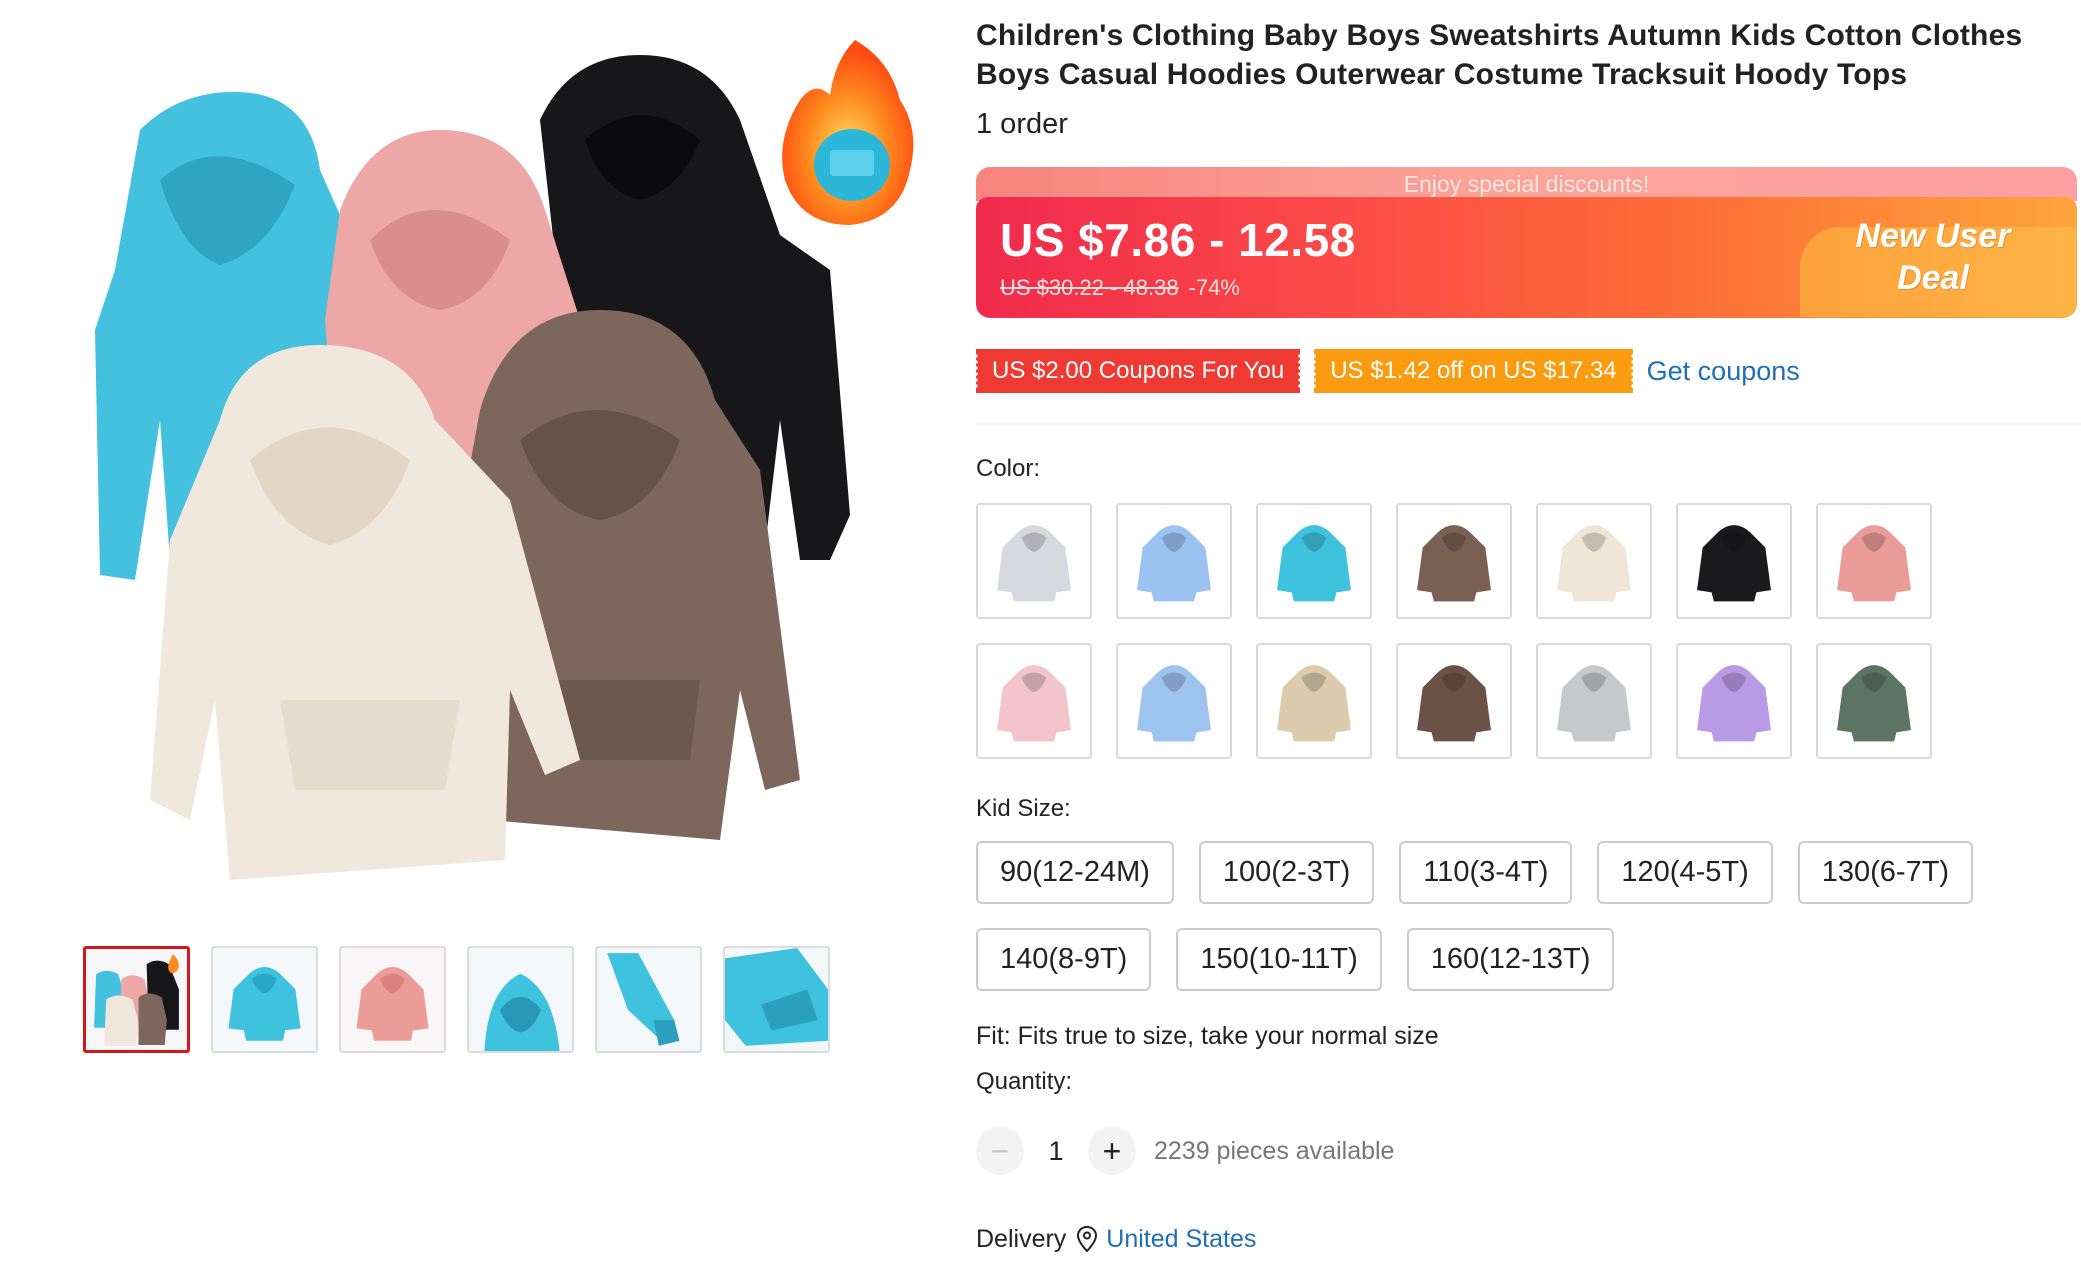  Describe the element at coordinates (1174, 563) in the screenshot. I see `hoodie-light-blue-icon` at that location.